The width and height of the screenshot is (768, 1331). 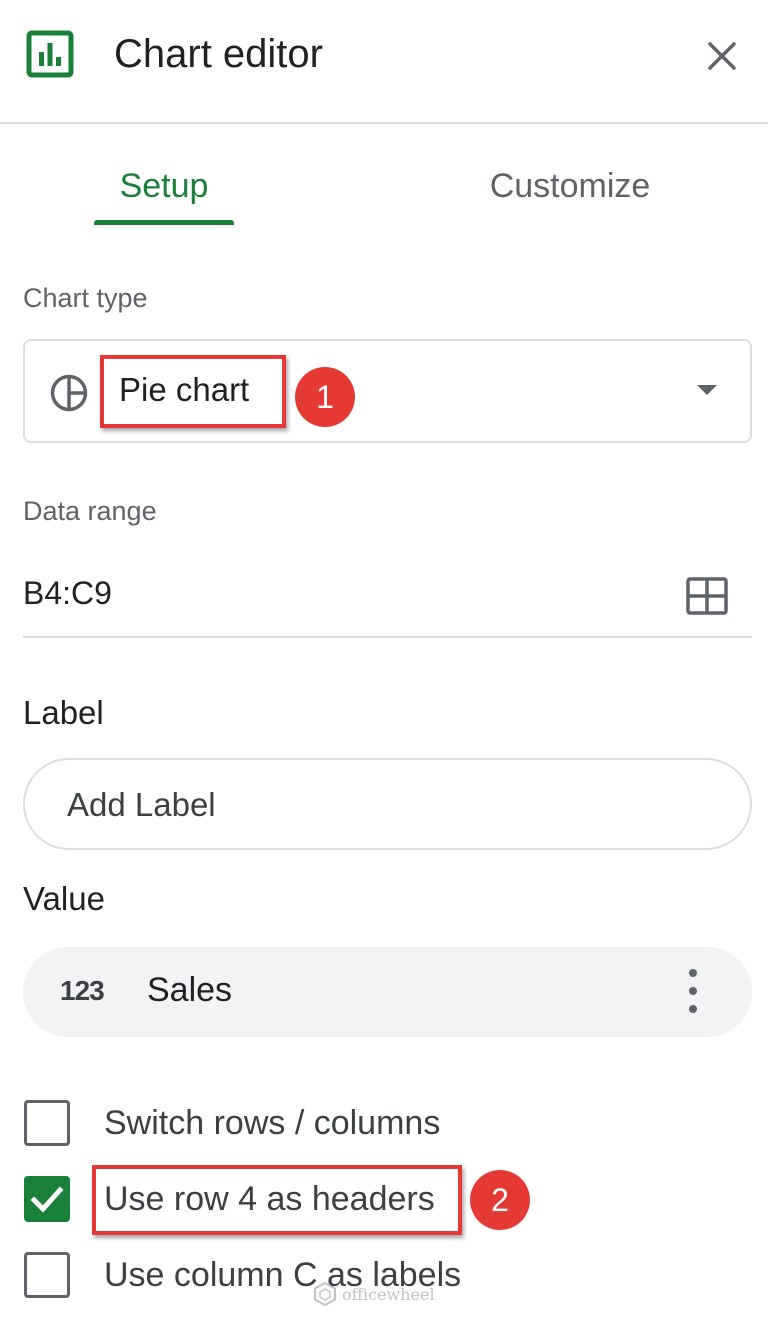 What do you see at coordinates (67, 593) in the screenshot?
I see `data-range-input: B4:C9` at bounding box center [67, 593].